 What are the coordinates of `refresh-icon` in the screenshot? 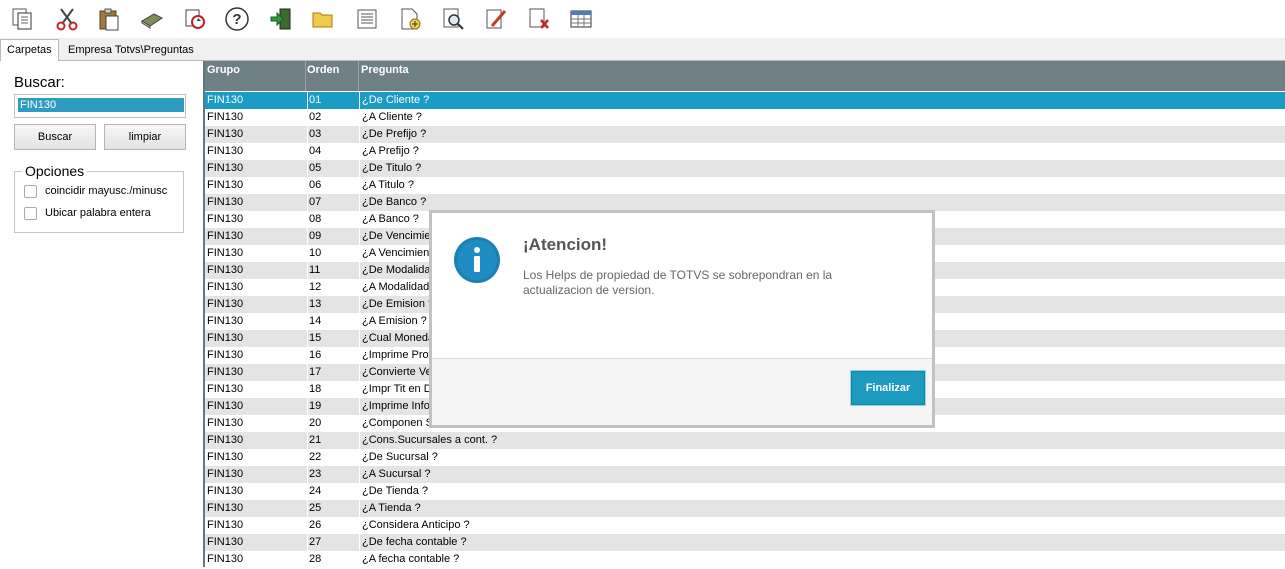 It's located at (195, 19).